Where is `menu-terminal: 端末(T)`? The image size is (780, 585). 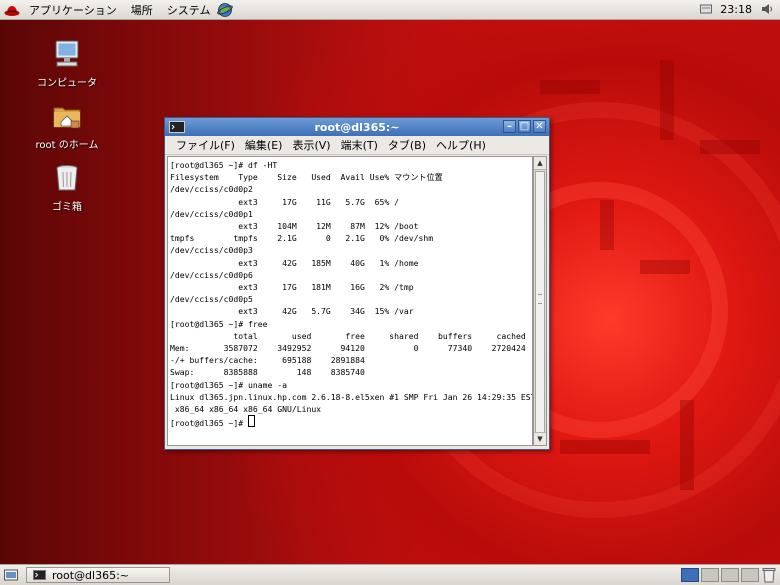 menu-terminal: 端末(T) is located at coordinates (359, 145).